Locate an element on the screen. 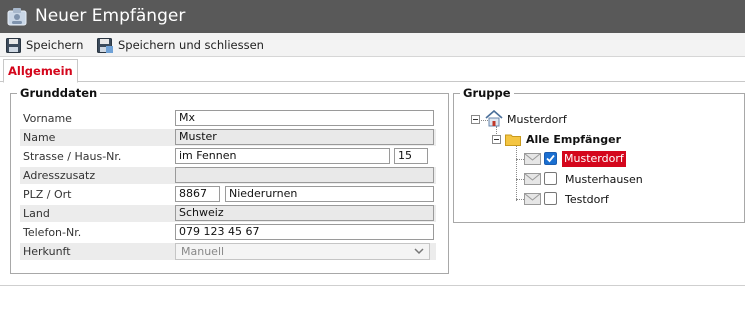 This screenshot has height=328, width=745. window-titlebar: Neuer Empfänger is located at coordinates (372, 16).